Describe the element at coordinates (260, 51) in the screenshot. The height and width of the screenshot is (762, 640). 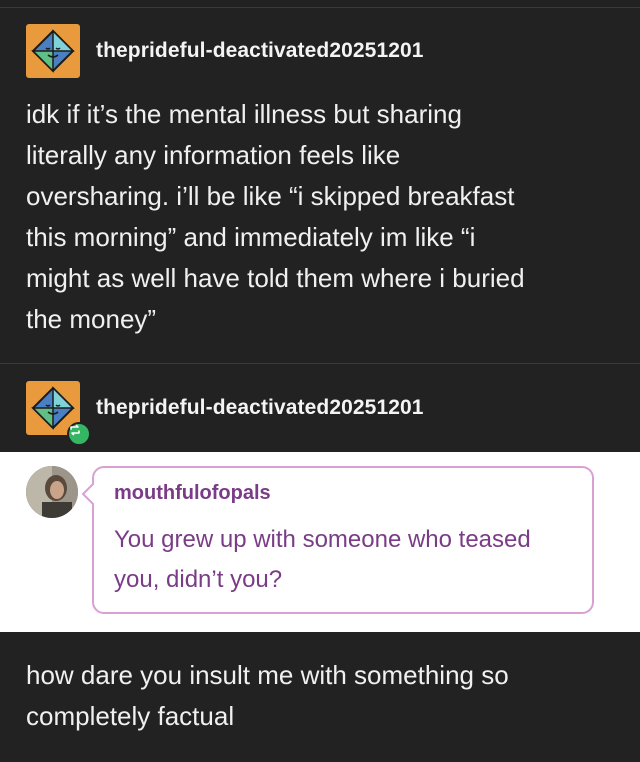
I see `post-username: theprideful-deactivated20251201` at that location.